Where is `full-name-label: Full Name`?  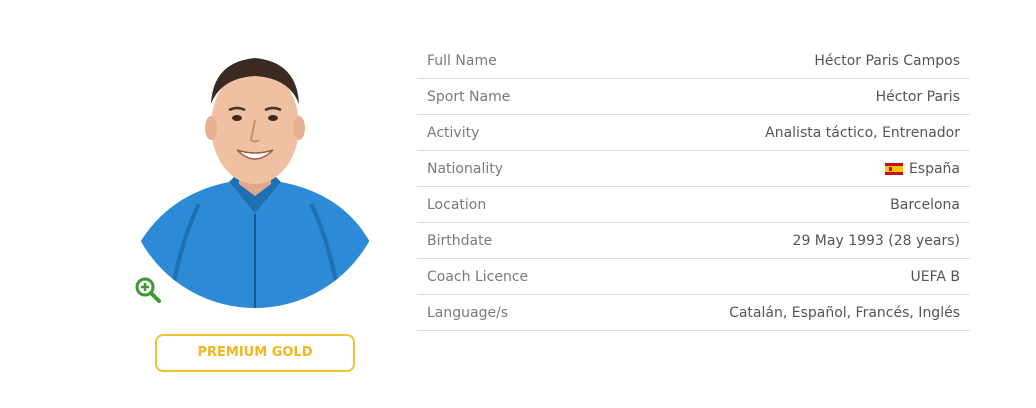
full-name-label: Full Name is located at coordinates (462, 60).